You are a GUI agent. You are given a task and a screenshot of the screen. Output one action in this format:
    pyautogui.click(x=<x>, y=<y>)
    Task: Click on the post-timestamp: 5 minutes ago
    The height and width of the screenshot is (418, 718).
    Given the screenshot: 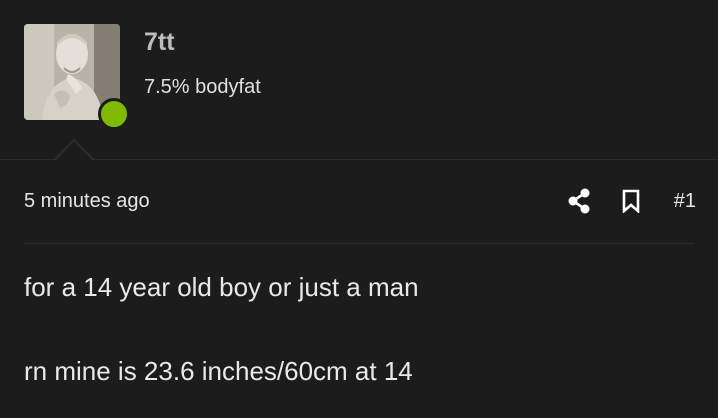 What is the action you would take?
    pyautogui.click(x=87, y=201)
    